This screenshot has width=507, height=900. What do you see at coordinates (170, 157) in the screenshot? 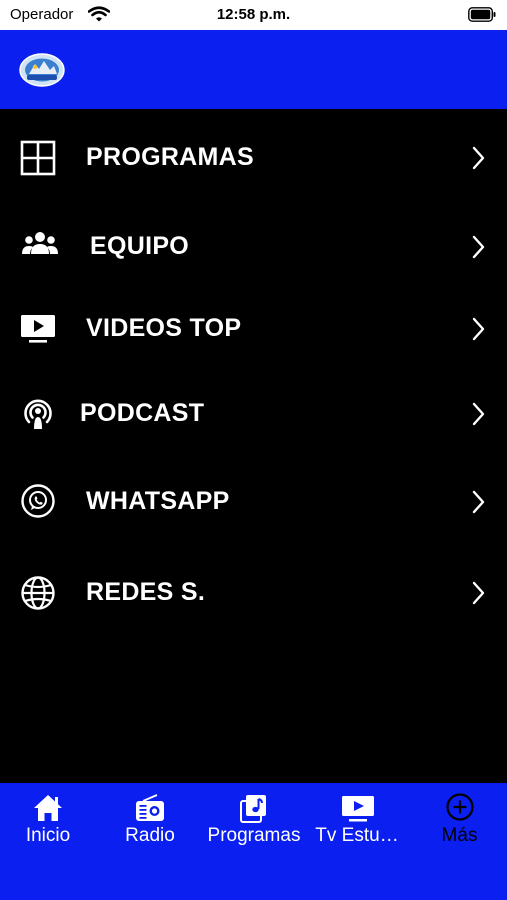
I see `menu-item-label: PROGRAMAS` at bounding box center [170, 157].